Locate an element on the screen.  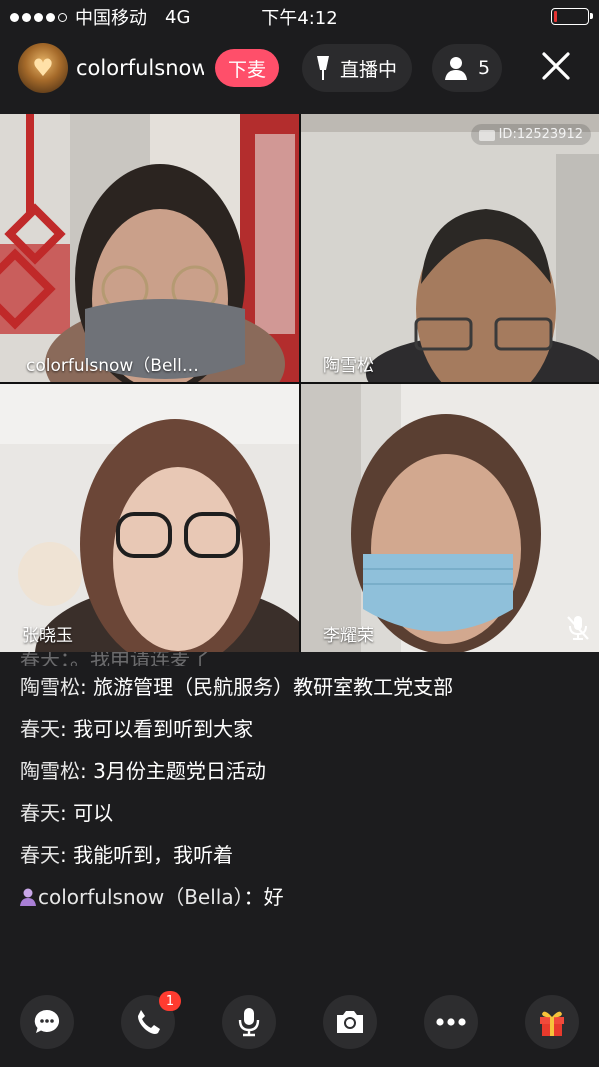
chat-message: 春天: 可以 is located at coordinates (67, 813).